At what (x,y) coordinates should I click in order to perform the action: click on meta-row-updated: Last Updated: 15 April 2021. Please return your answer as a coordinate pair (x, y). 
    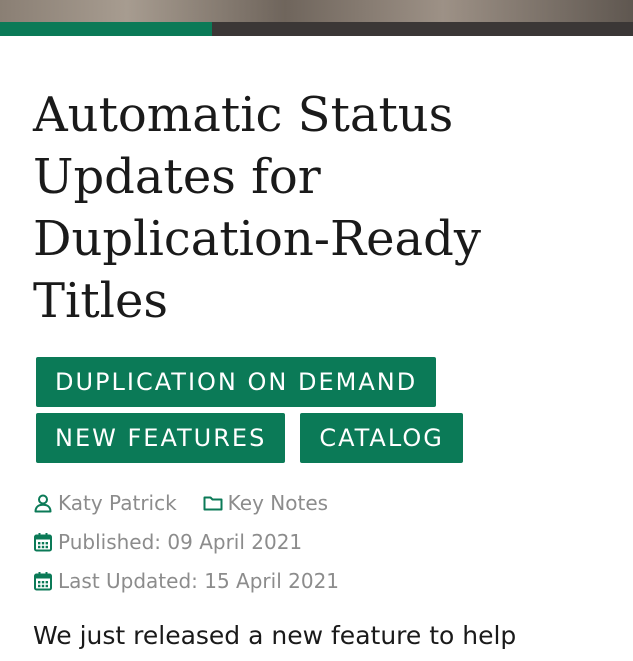
    Looking at the image, I should click on (186, 581).